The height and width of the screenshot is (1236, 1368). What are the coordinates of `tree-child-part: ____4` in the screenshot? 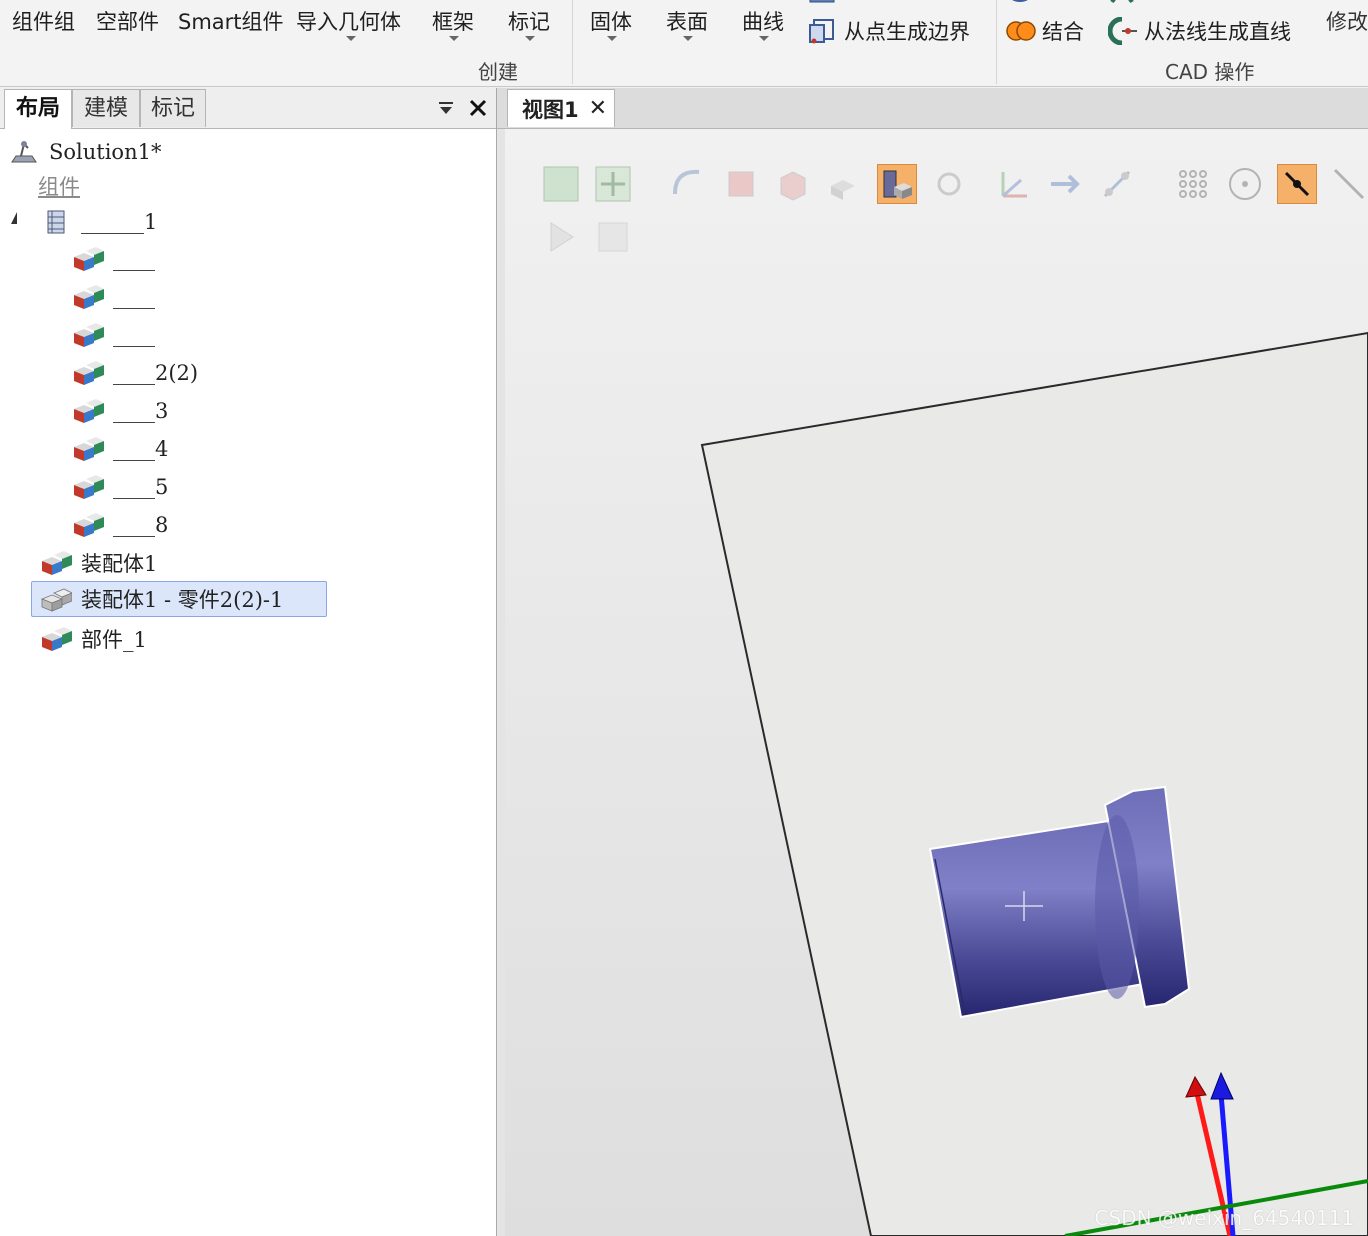 It's located at (120, 449).